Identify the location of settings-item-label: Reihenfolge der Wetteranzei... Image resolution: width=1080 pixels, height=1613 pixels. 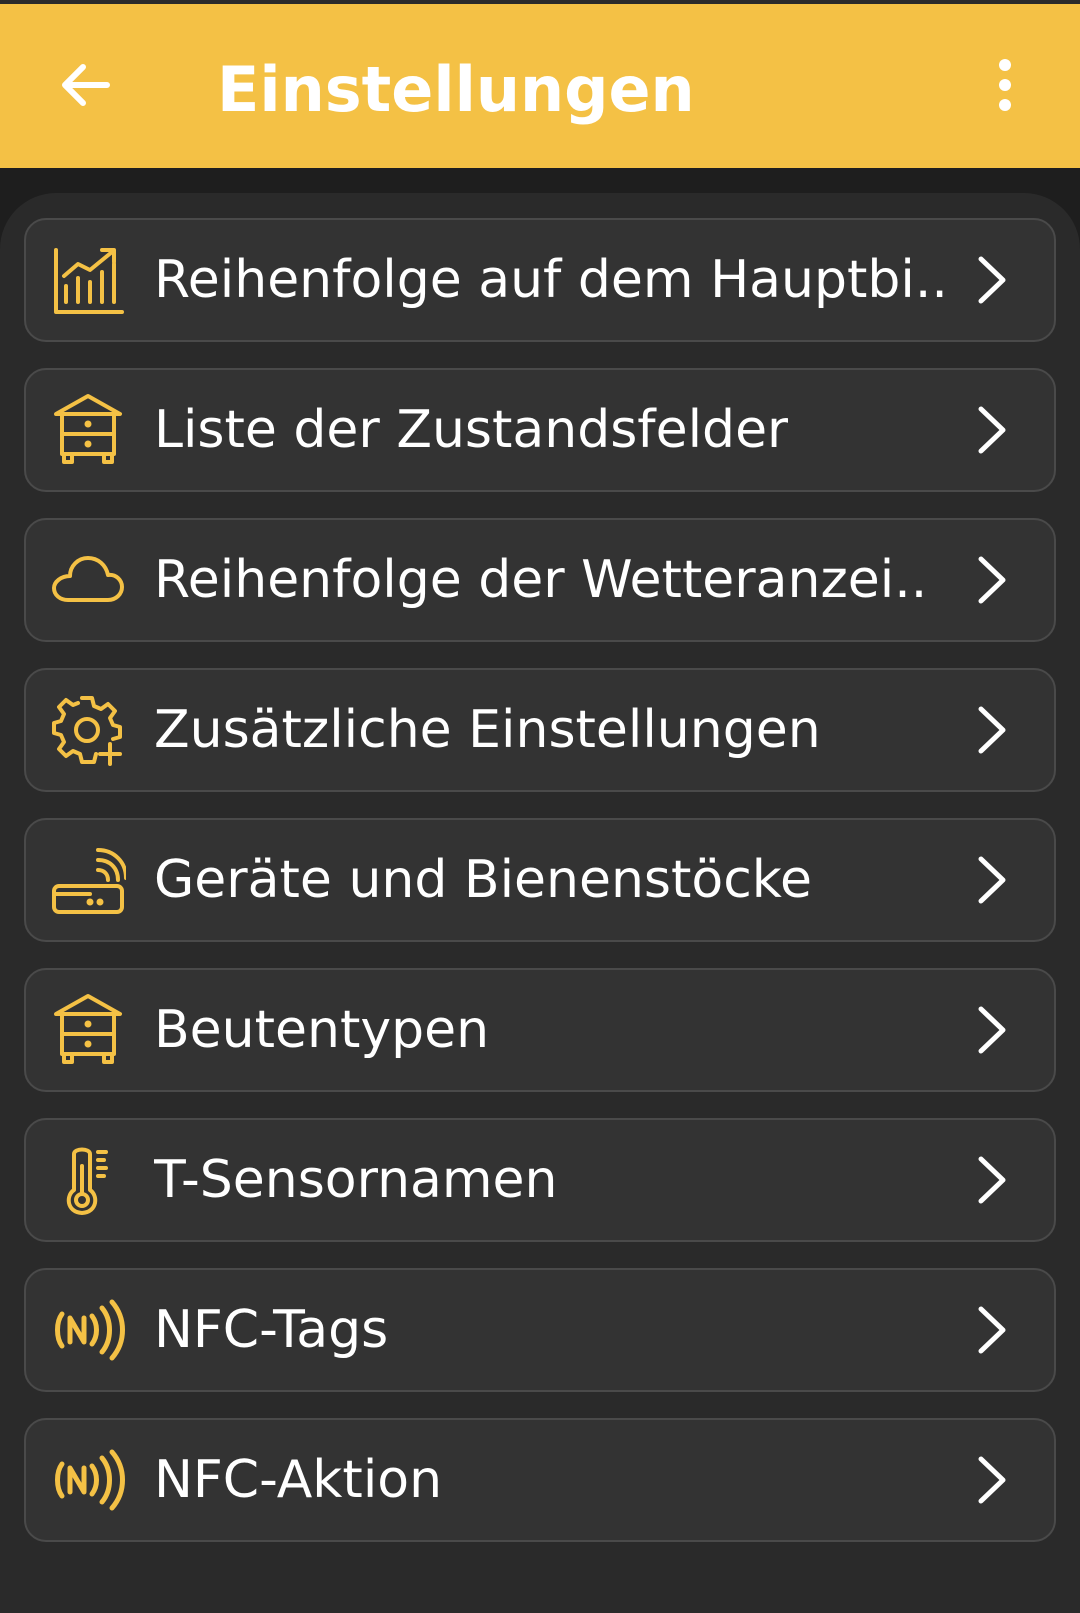
(541, 580).